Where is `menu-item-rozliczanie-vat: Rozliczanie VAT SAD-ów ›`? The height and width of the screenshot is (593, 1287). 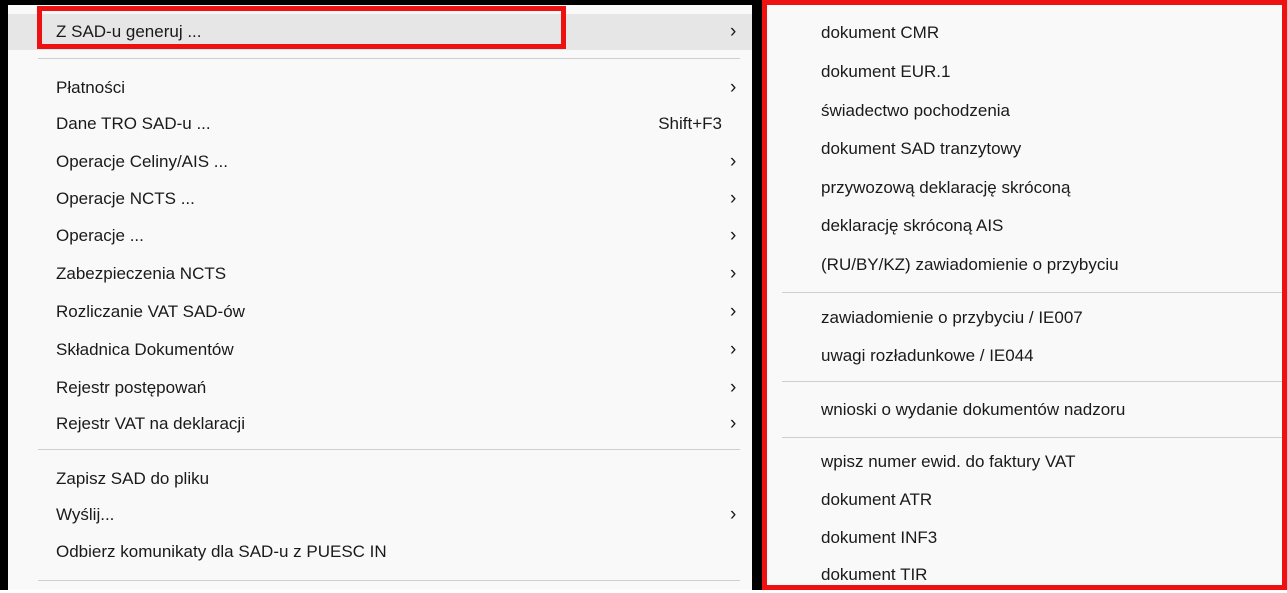 menu-item-rozliczanie-vat: Rozliczanie VAT SAD-ów › is located at coordinates (380, 312).